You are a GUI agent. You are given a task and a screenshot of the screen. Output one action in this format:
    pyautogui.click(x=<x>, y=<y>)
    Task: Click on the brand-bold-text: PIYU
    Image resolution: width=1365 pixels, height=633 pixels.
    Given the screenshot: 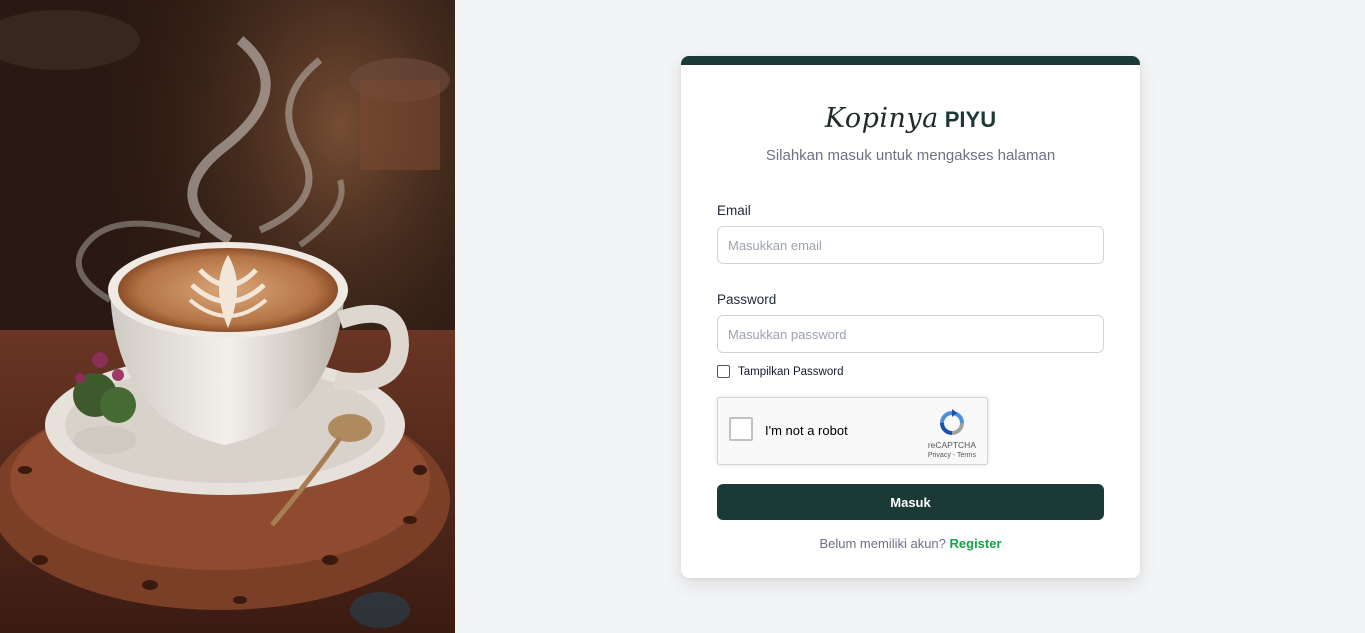 What is the action you would take?
    pyautogui.click(x=970, y=119)
    